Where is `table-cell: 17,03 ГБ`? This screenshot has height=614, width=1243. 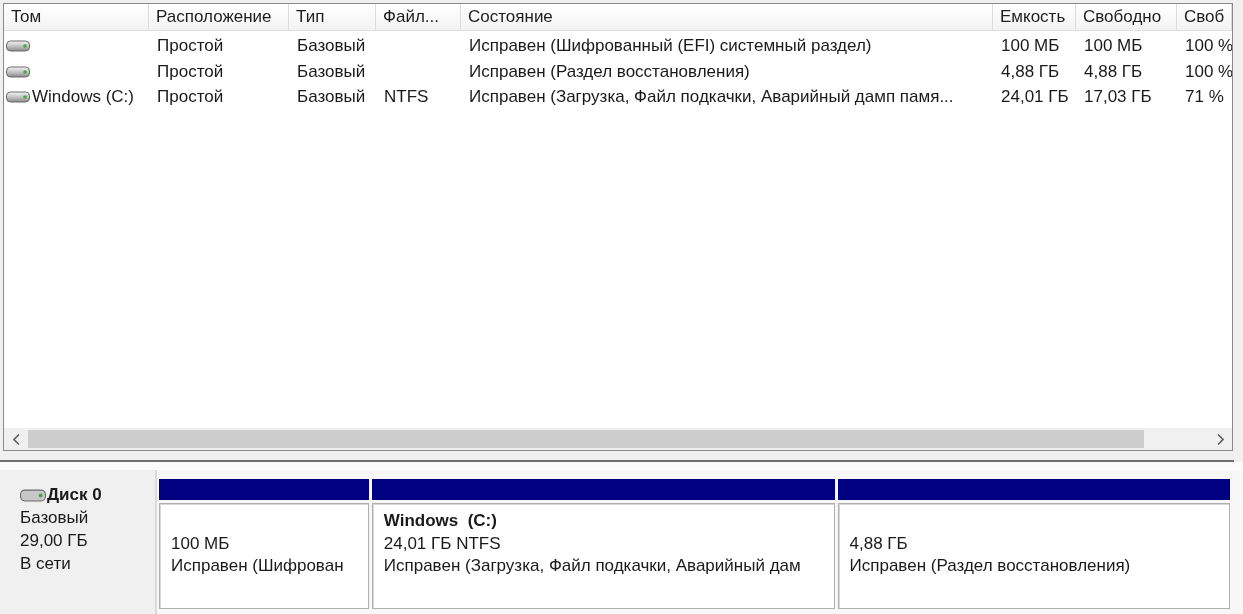
table-cell: 17,03 ГБ is located at coordinates (1118, 97).